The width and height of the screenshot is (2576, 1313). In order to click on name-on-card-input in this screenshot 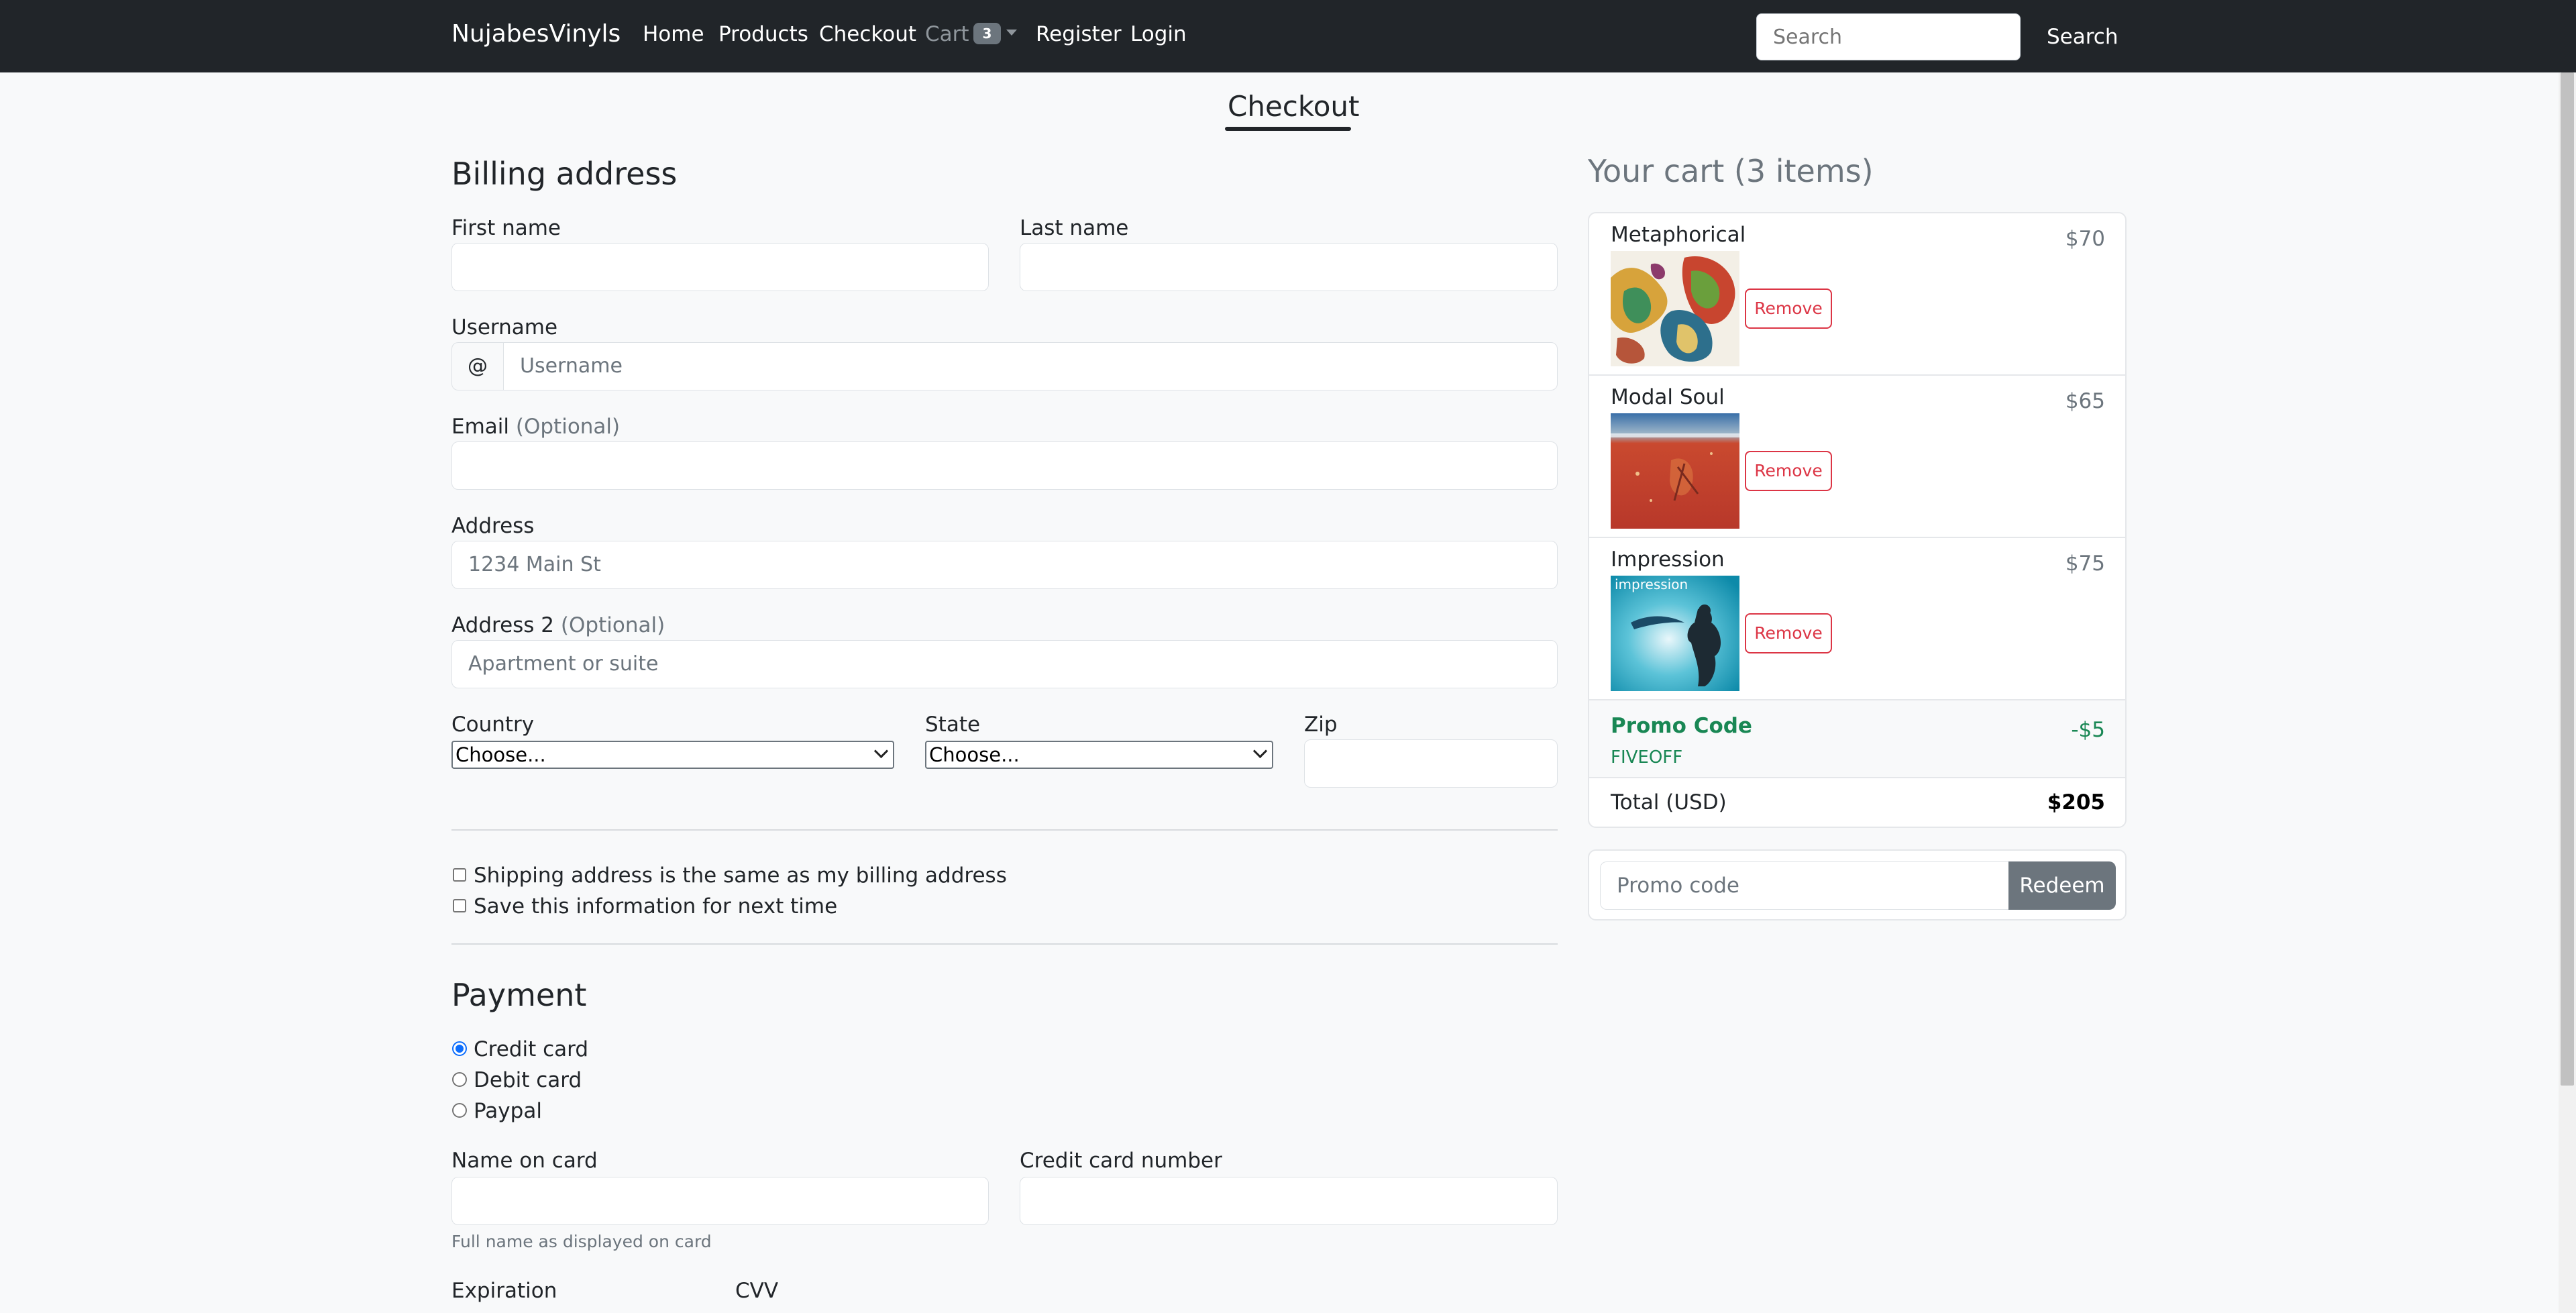, I will do `click(720, 1201)`.